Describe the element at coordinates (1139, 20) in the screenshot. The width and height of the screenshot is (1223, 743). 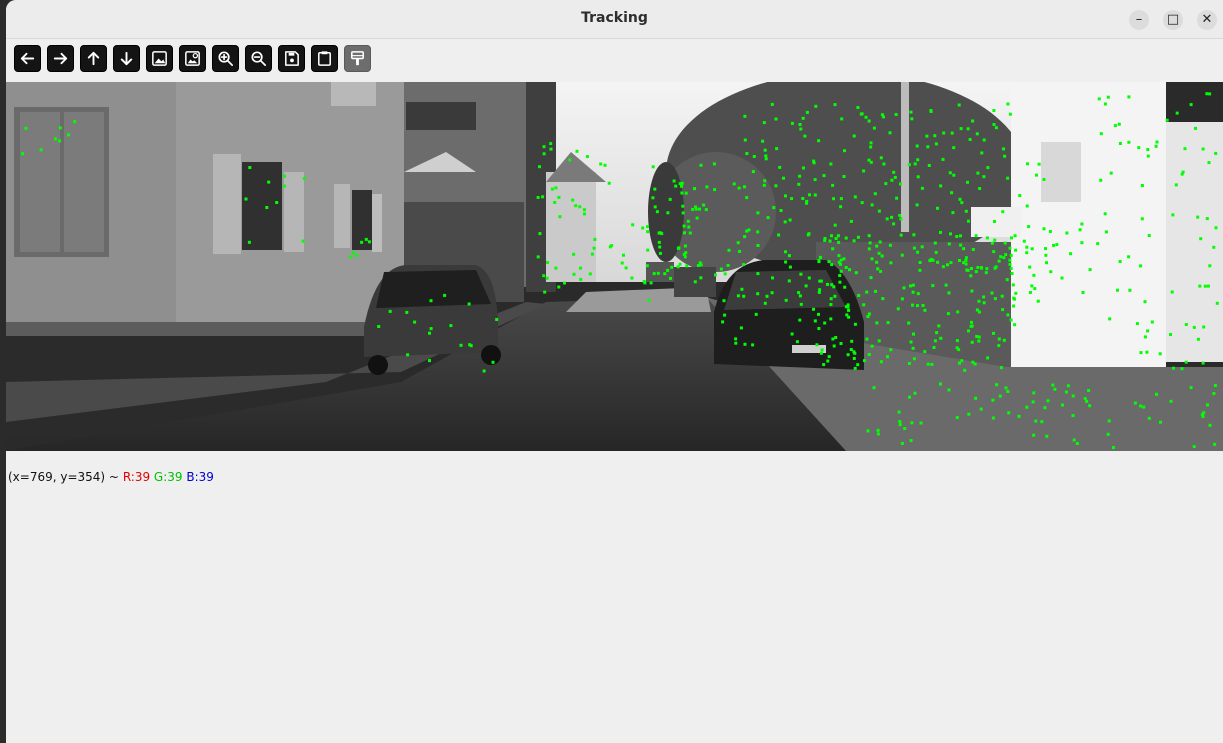
I see `minimize-button: –` at that location.